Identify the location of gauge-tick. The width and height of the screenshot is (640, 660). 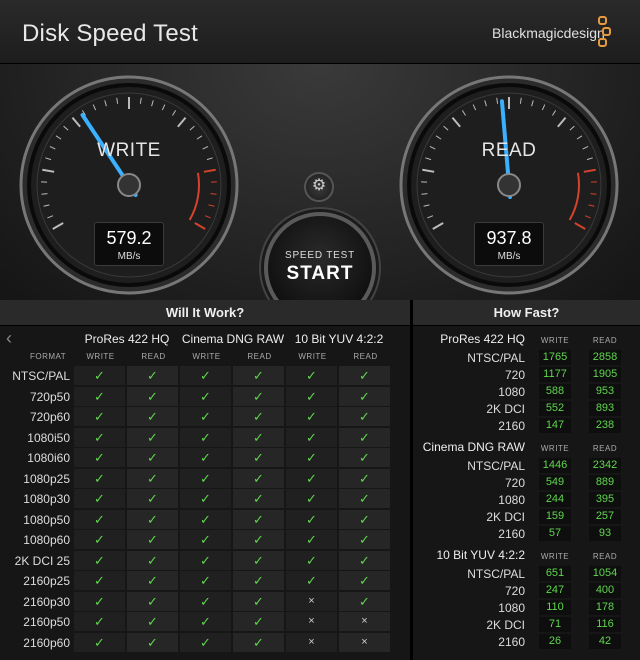
(213, 194).